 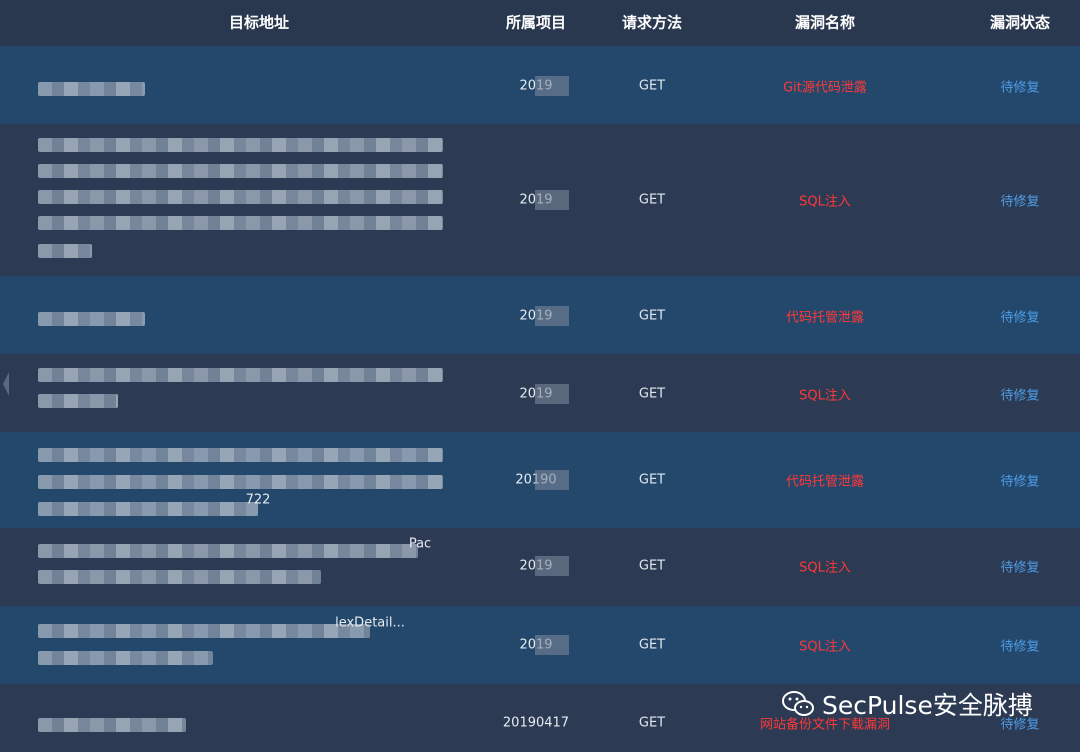 What do you see at coordinates (540, 315) in the screenshot?
I see `table-row: 2019 GET 代码托管泄露 待修复` at bounding box center [540, 315].